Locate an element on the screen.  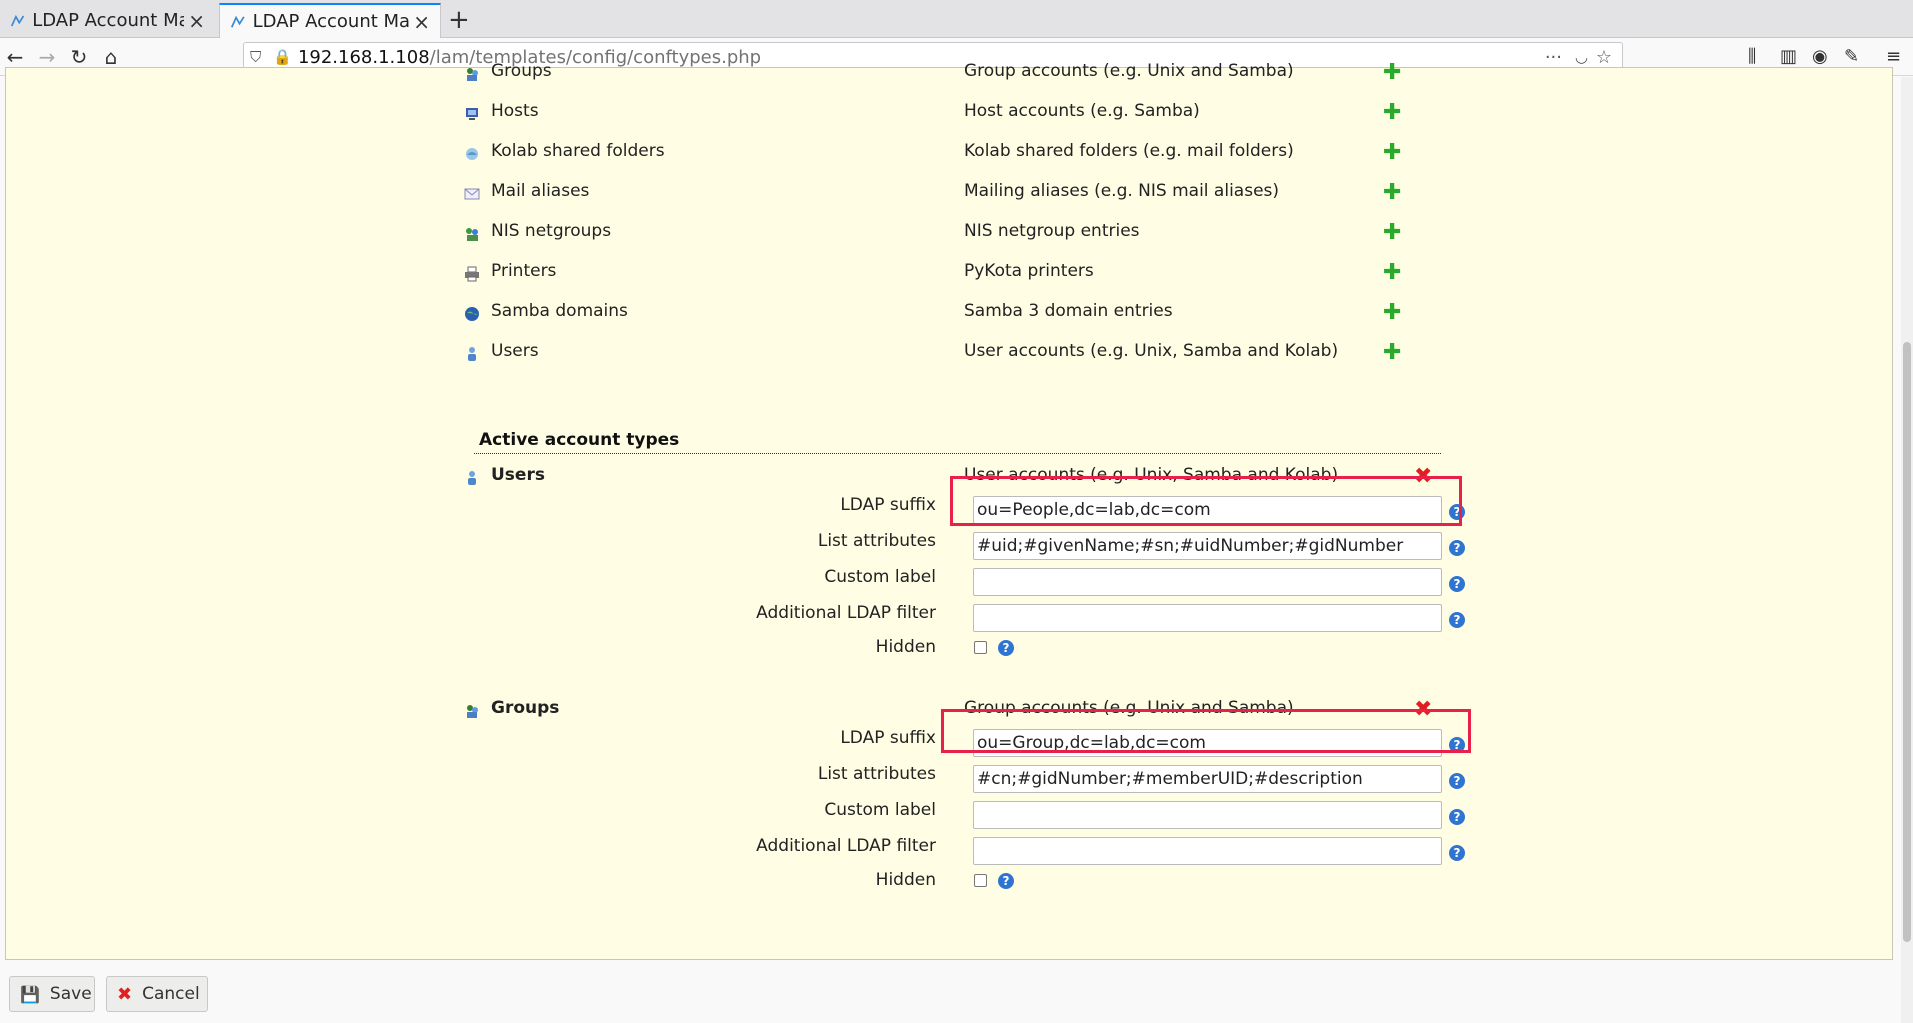
type-description: Kolab shared folders (e.g. mail folders) is located at coordinates (1129, 151).